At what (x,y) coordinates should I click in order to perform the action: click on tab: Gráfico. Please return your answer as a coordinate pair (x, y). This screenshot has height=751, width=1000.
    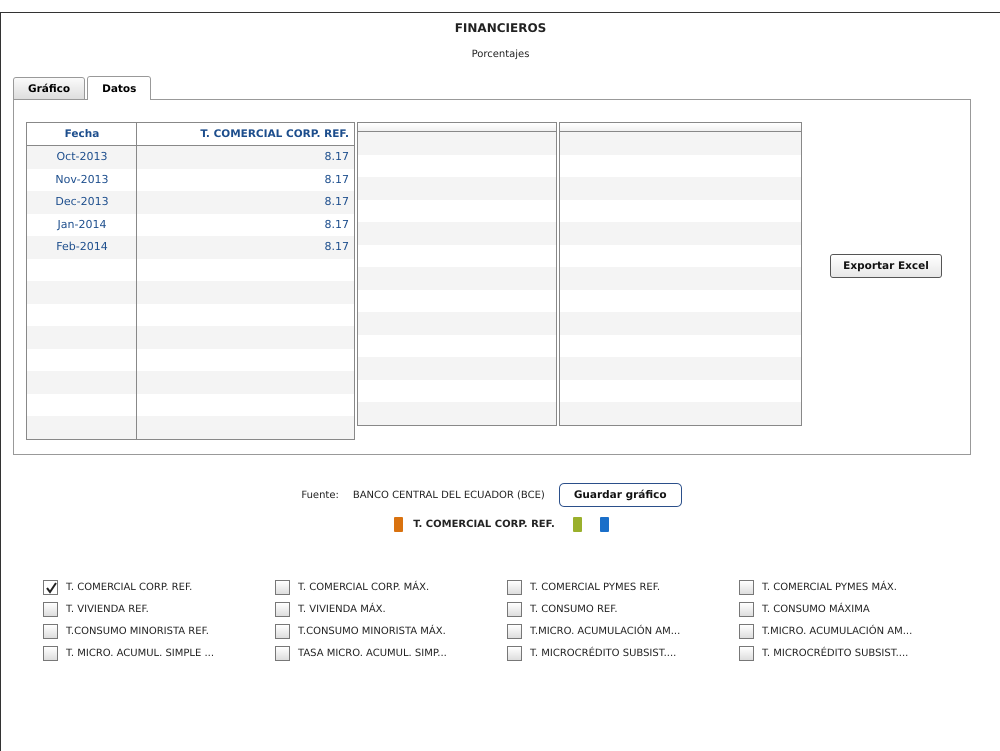
    Looking at the image, I should click on (49, 88).